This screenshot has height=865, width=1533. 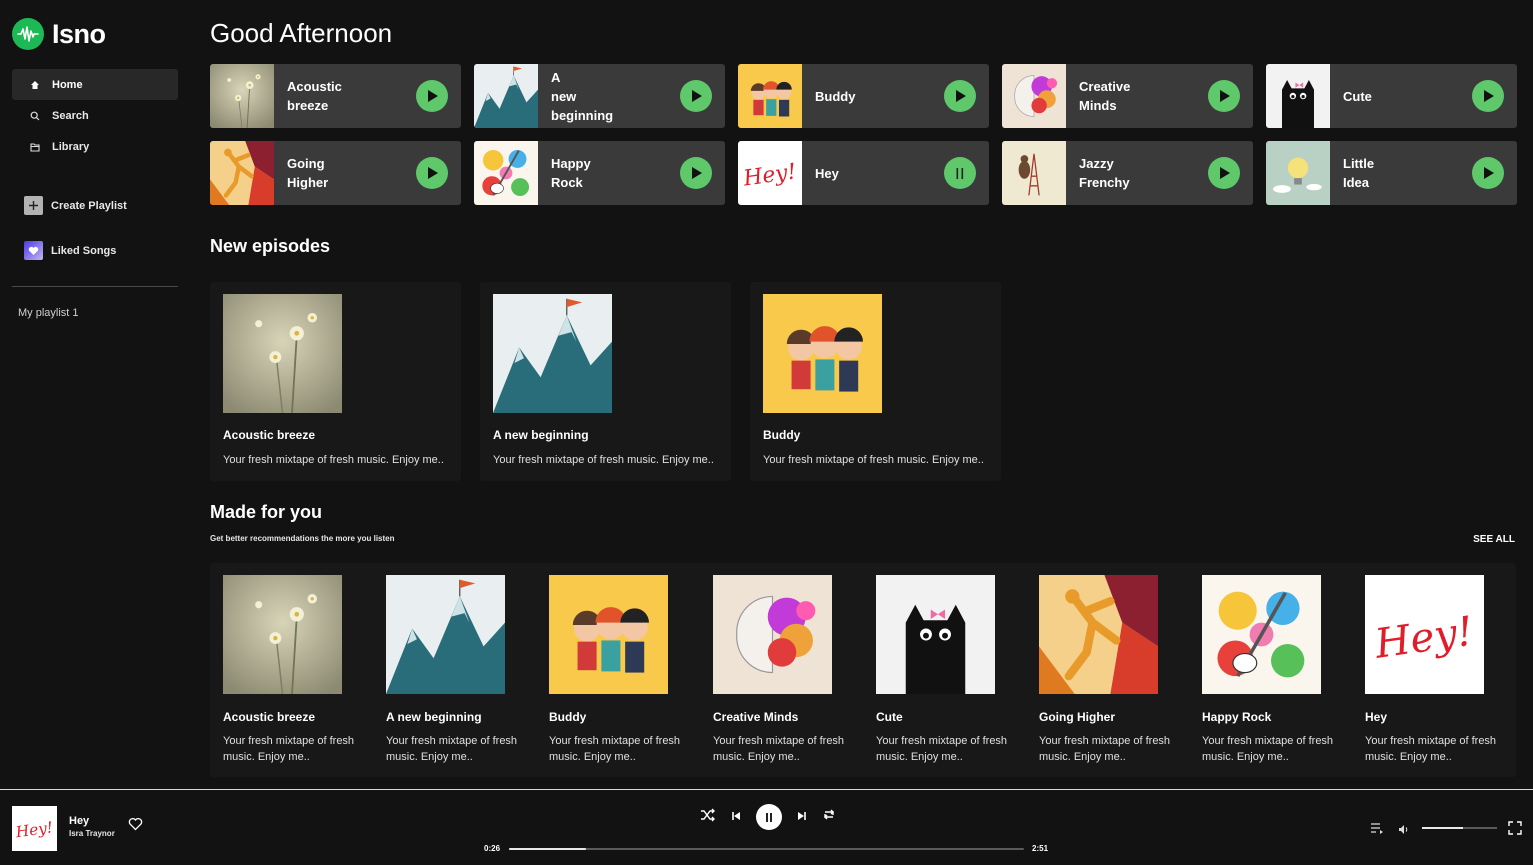 I want to click on quick-pick-card: Acoustic breeze, so click(x=335, y=96).